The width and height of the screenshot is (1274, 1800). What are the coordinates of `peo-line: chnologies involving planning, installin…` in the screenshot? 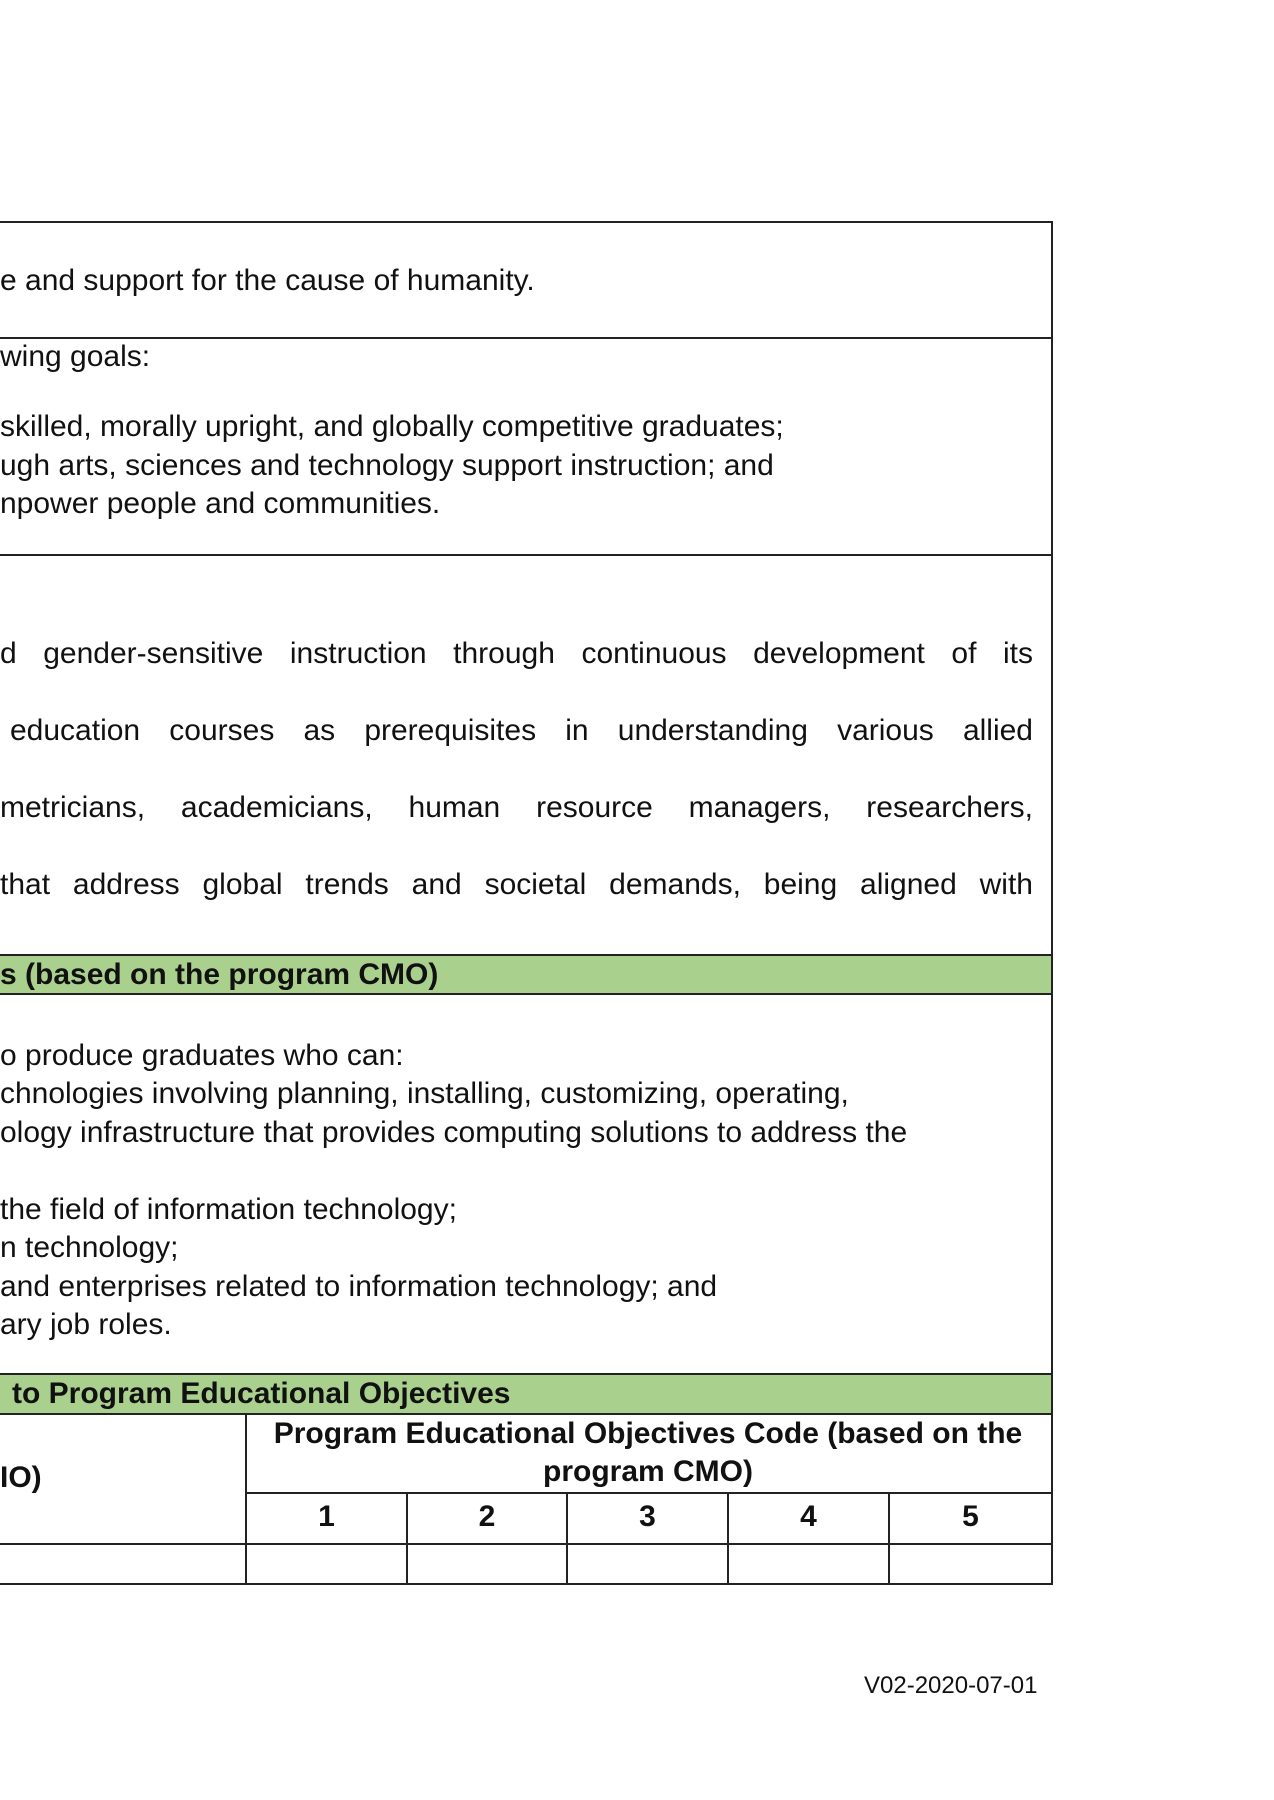 It's located at (424, 1093).